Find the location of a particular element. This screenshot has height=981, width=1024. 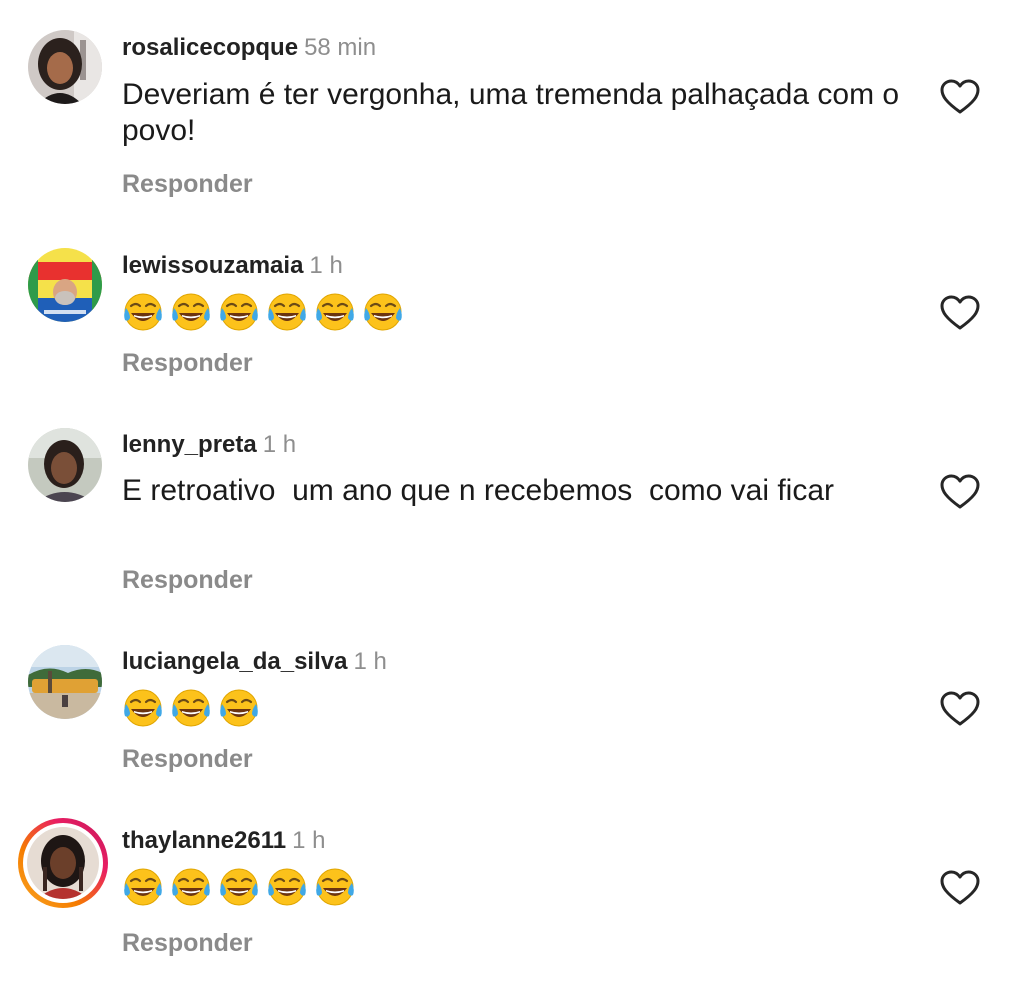

comment-header: rosalicecopque 58 min is located at coordinates (249, 48).